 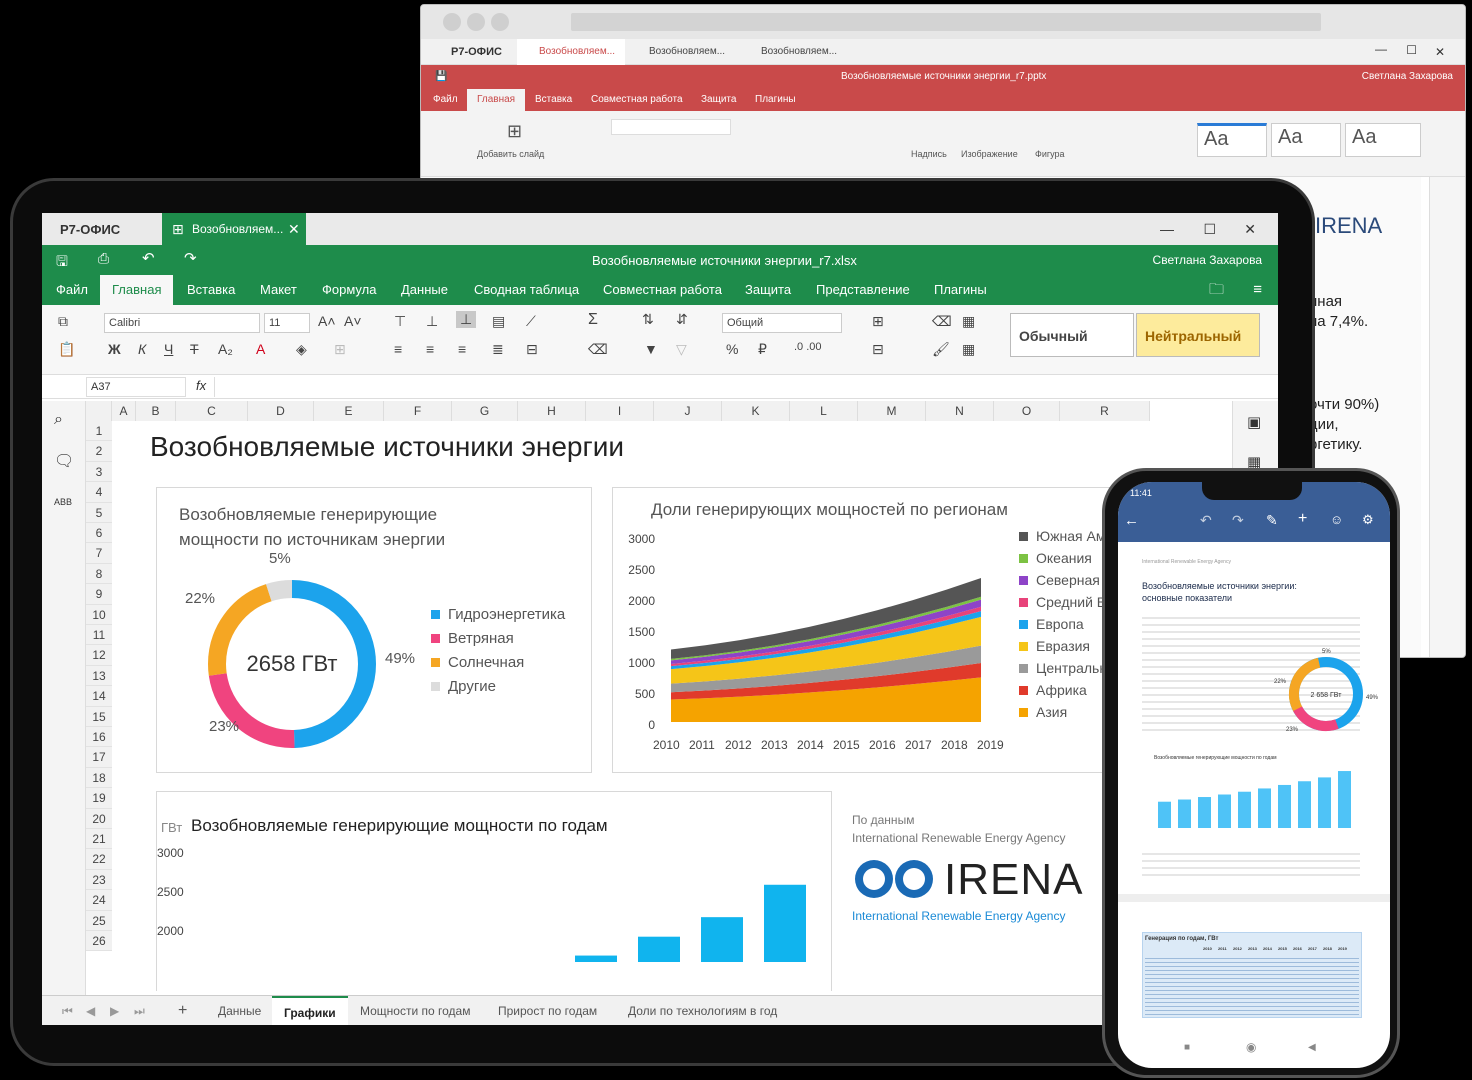 I want to click on column-header: M, so click(x=892, y=411).